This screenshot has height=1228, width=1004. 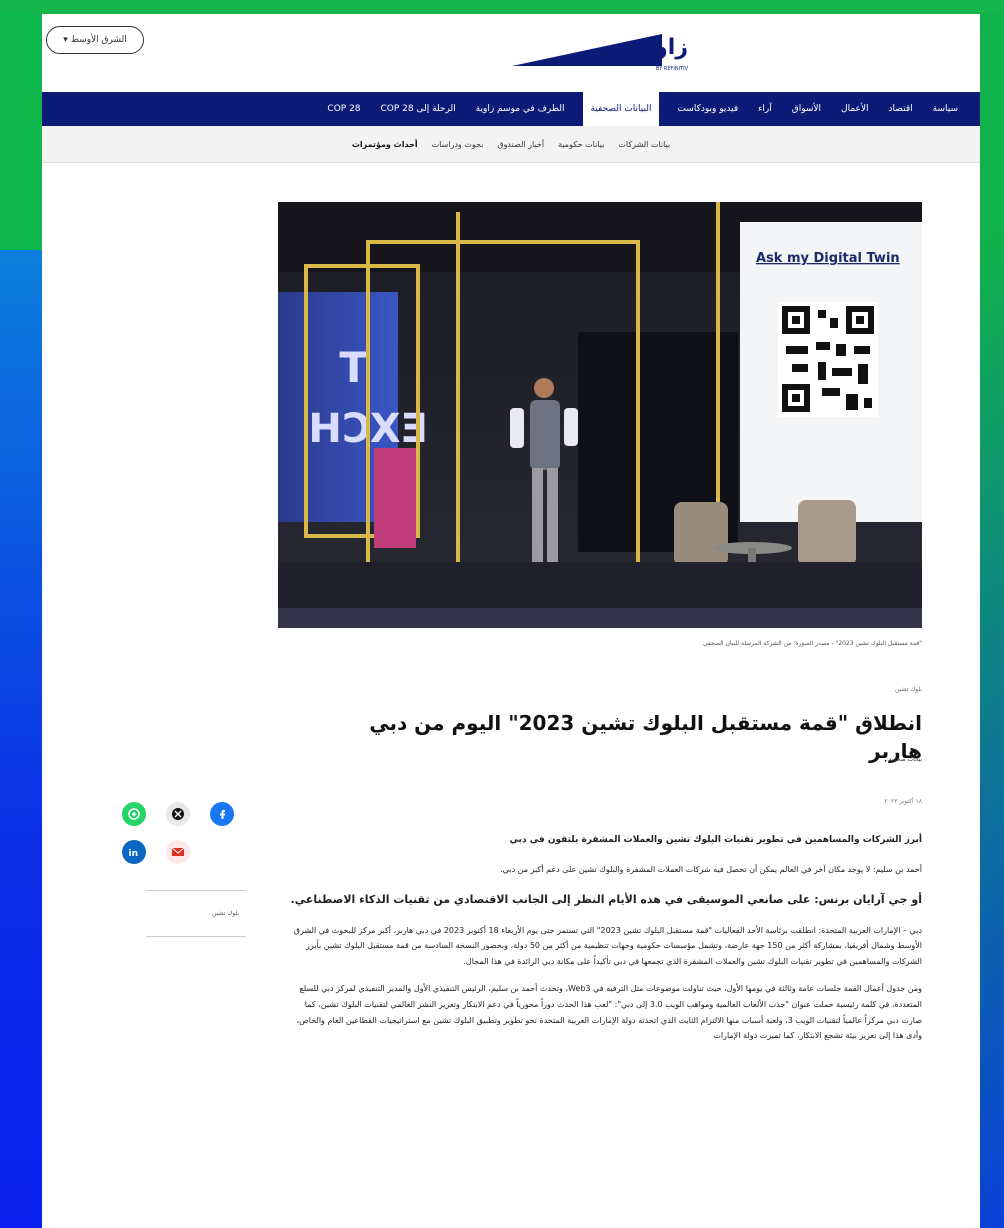 I want to click on nav-item: COP 28, so click(x=343, y=109).